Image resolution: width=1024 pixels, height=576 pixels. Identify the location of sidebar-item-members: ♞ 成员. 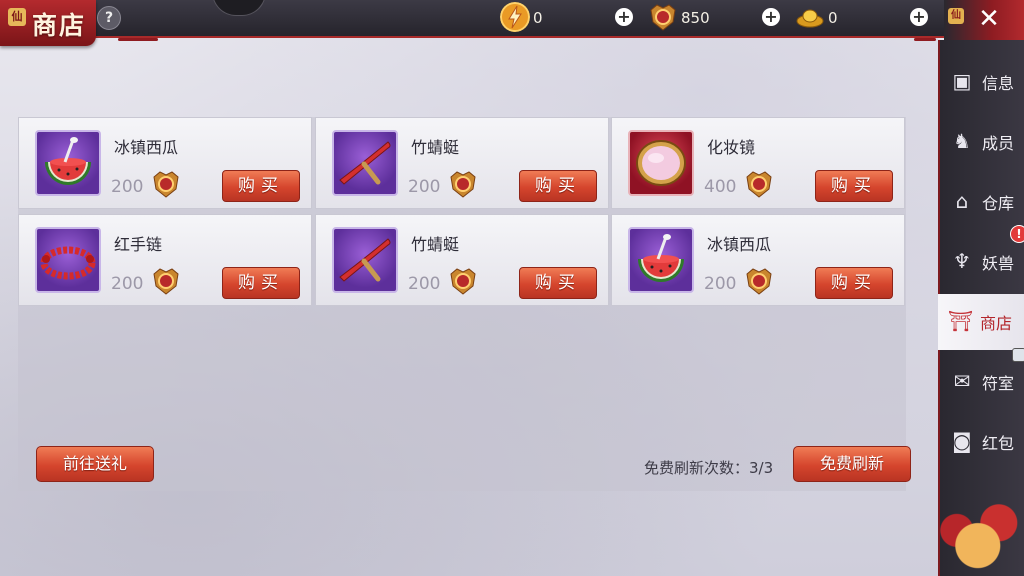
(982, 142).